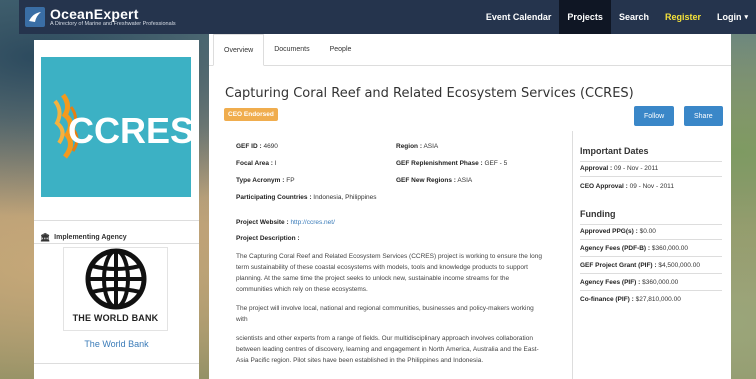  I want to click on focal-area-row: Focal Area : I, so click(256, 164).